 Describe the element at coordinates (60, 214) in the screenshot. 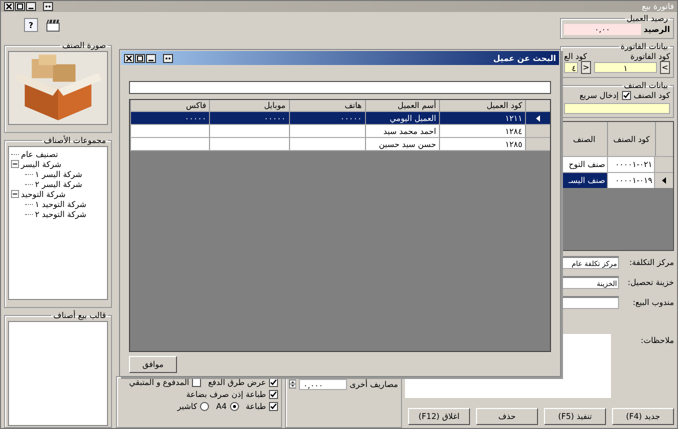

I see `tree-item: شركة التوحيد ٢` at that location.